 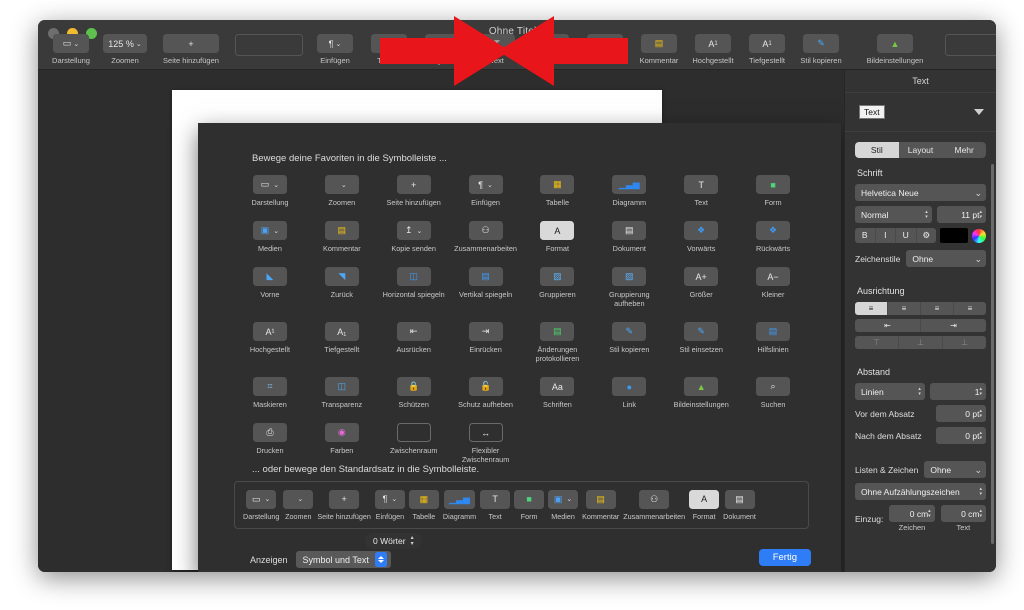 I want to click on toolbar-item-darstellung: ▭ ⌄ Darstellung, so click(x=71, y=49).